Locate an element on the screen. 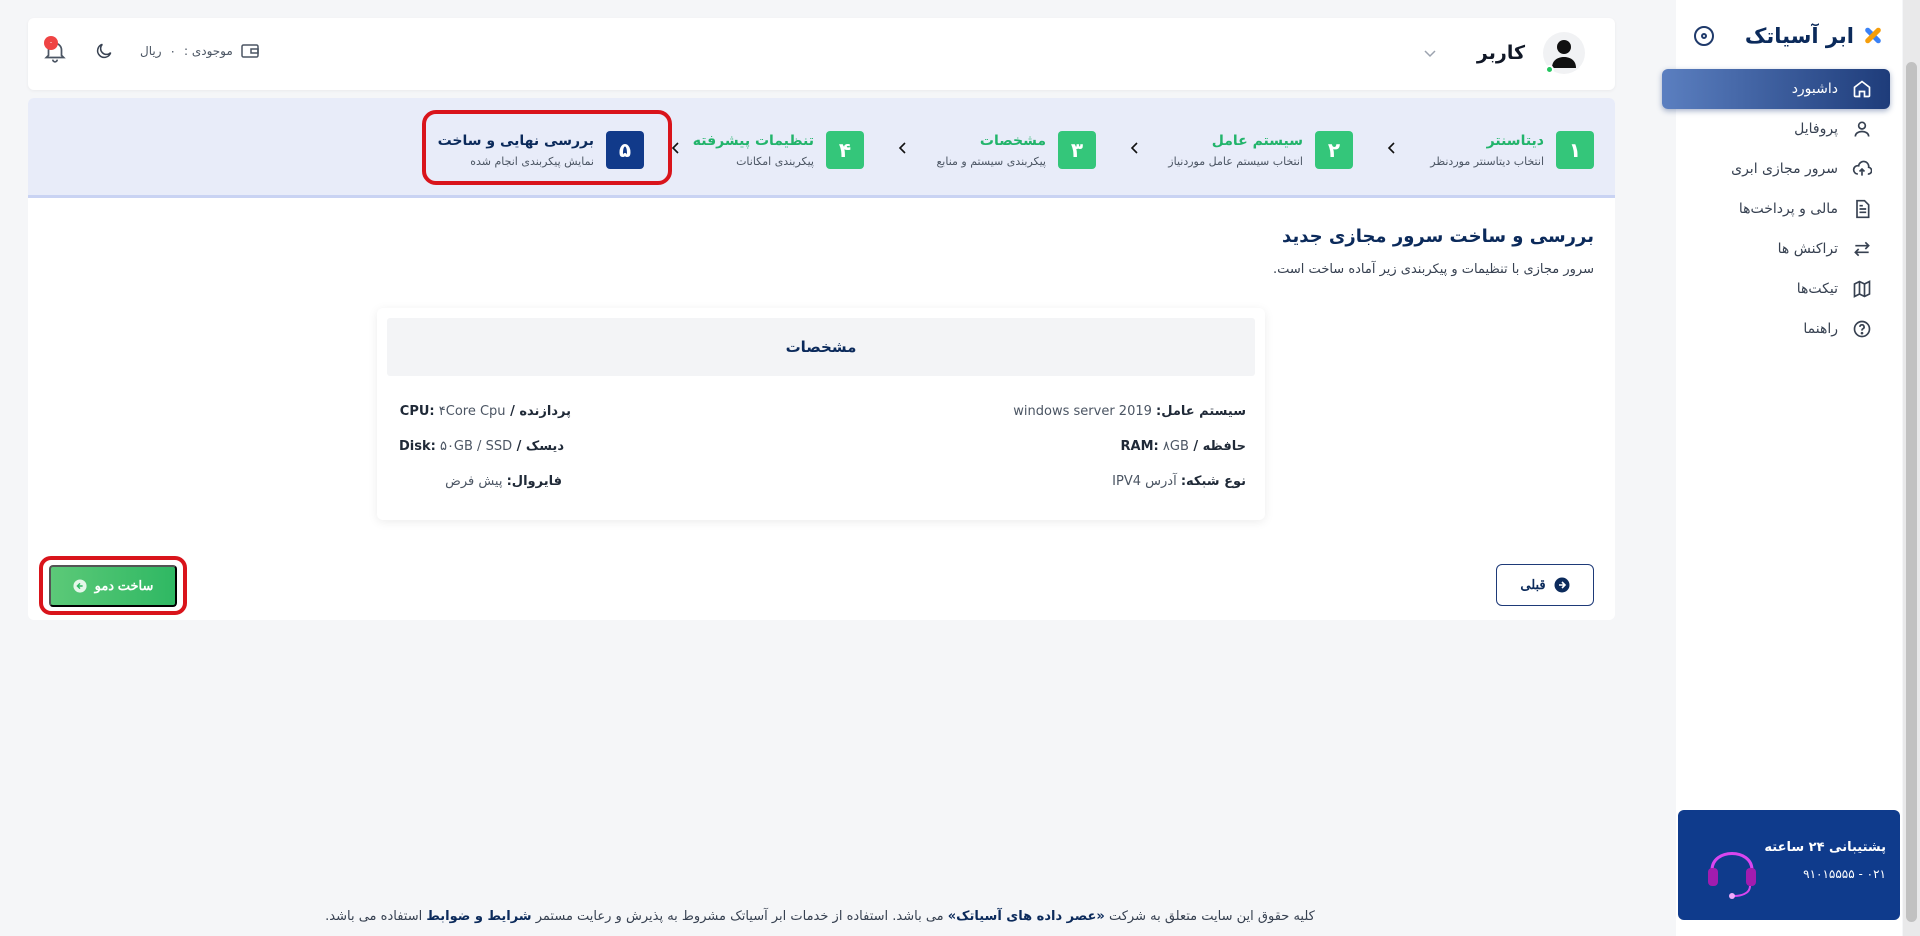 The image size is (1920, 936). sidebar-item-profile: پروفایل is located at coordinates (1776, 129).